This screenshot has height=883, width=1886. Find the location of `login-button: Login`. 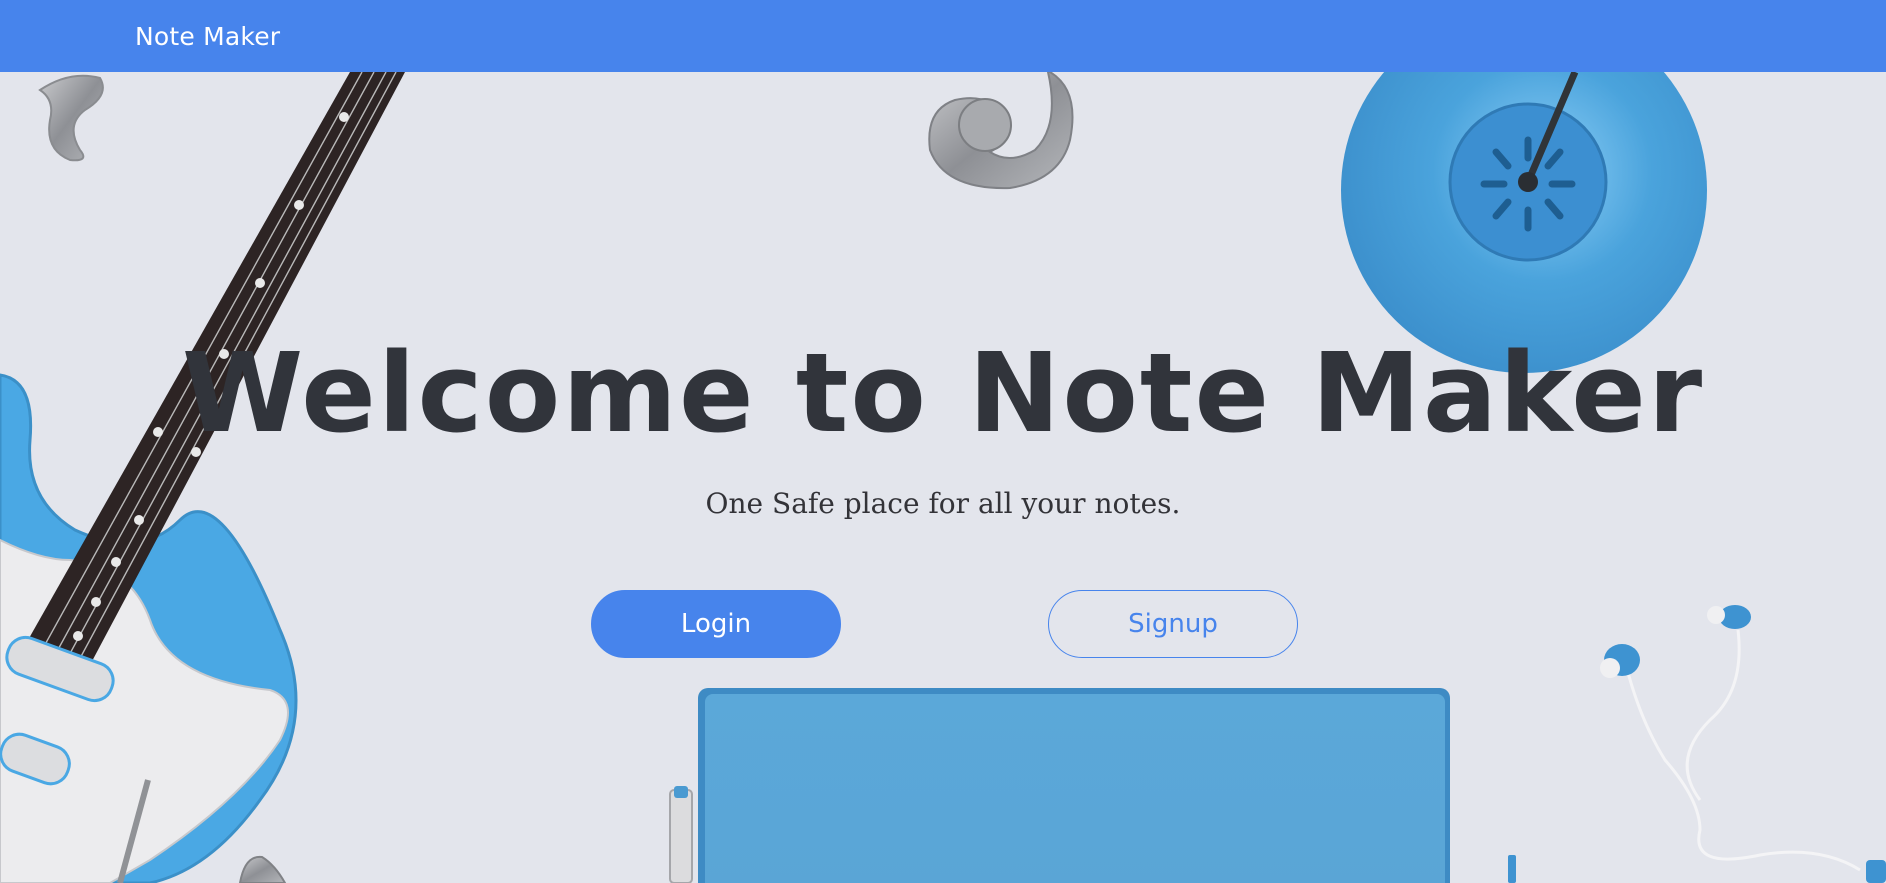

login-button: Login is located at coordinates (716, 624).